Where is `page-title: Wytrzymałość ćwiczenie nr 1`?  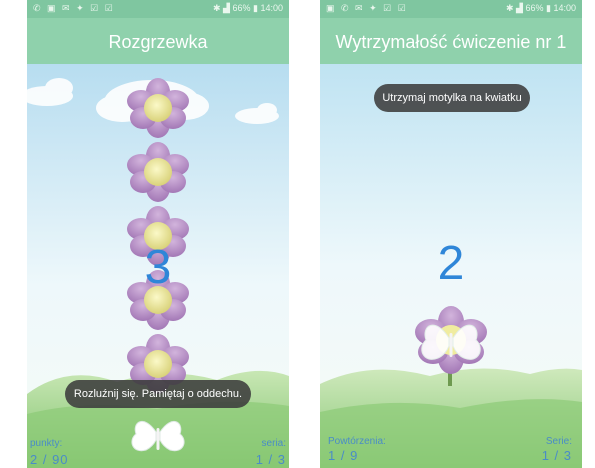 page-title: Wytrzymałość ćwiczenie nr 1 is located at coordinates (451, 41).